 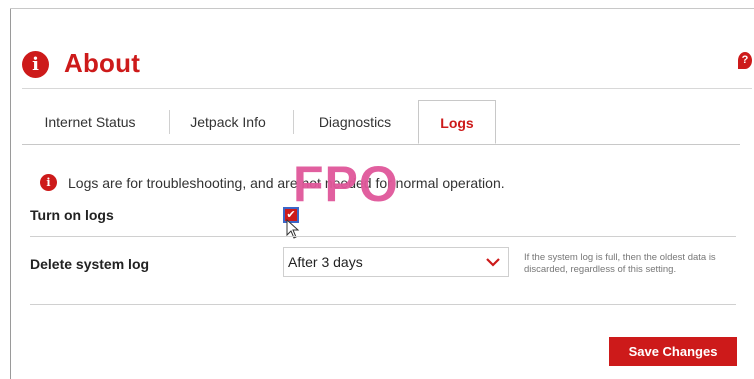 I want to click on delete-system-log-select: After 3 days, so click(x=396, y=262).